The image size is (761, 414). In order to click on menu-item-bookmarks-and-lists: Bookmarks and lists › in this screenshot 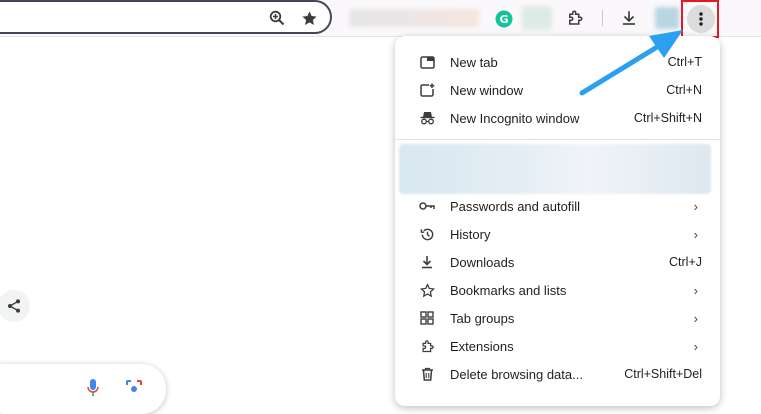, I will do `click(557, 290)`.